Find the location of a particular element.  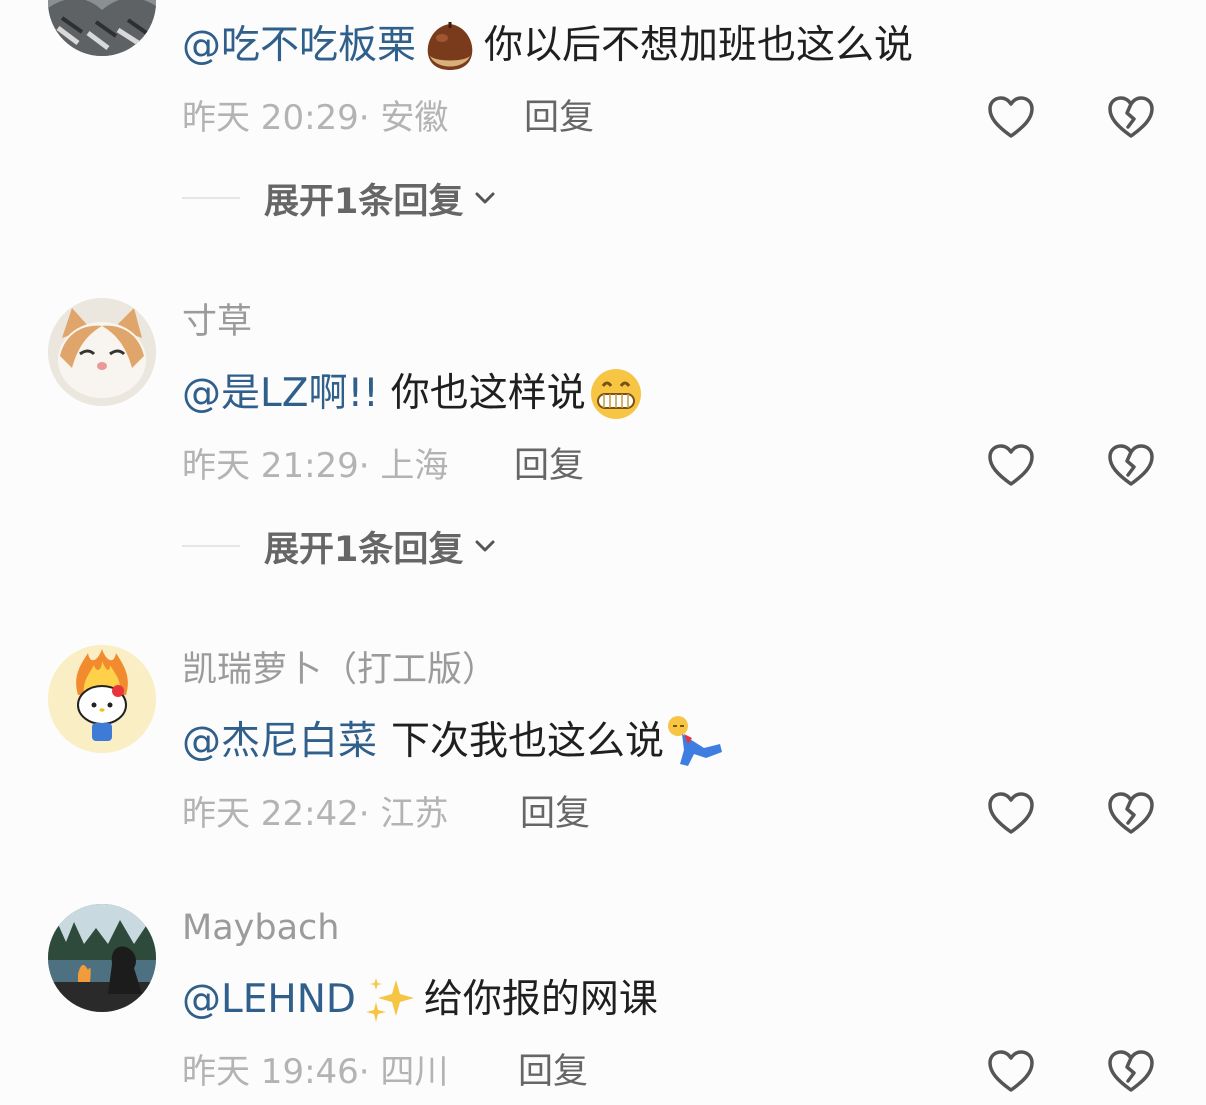

hello-kitty-avatar-image is located at coordinates (102, 699).